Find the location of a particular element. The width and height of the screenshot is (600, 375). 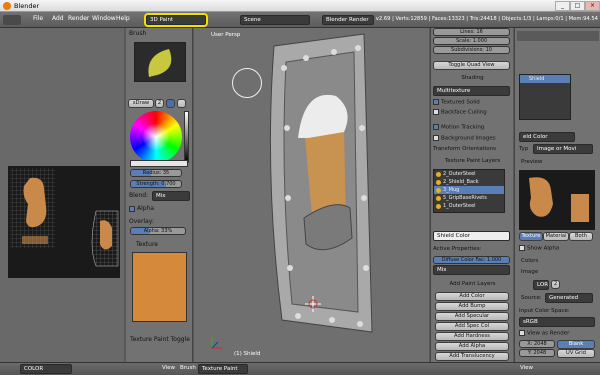

paint-layers-header: Texture Paint Layers is located at coordinates (472, 162).